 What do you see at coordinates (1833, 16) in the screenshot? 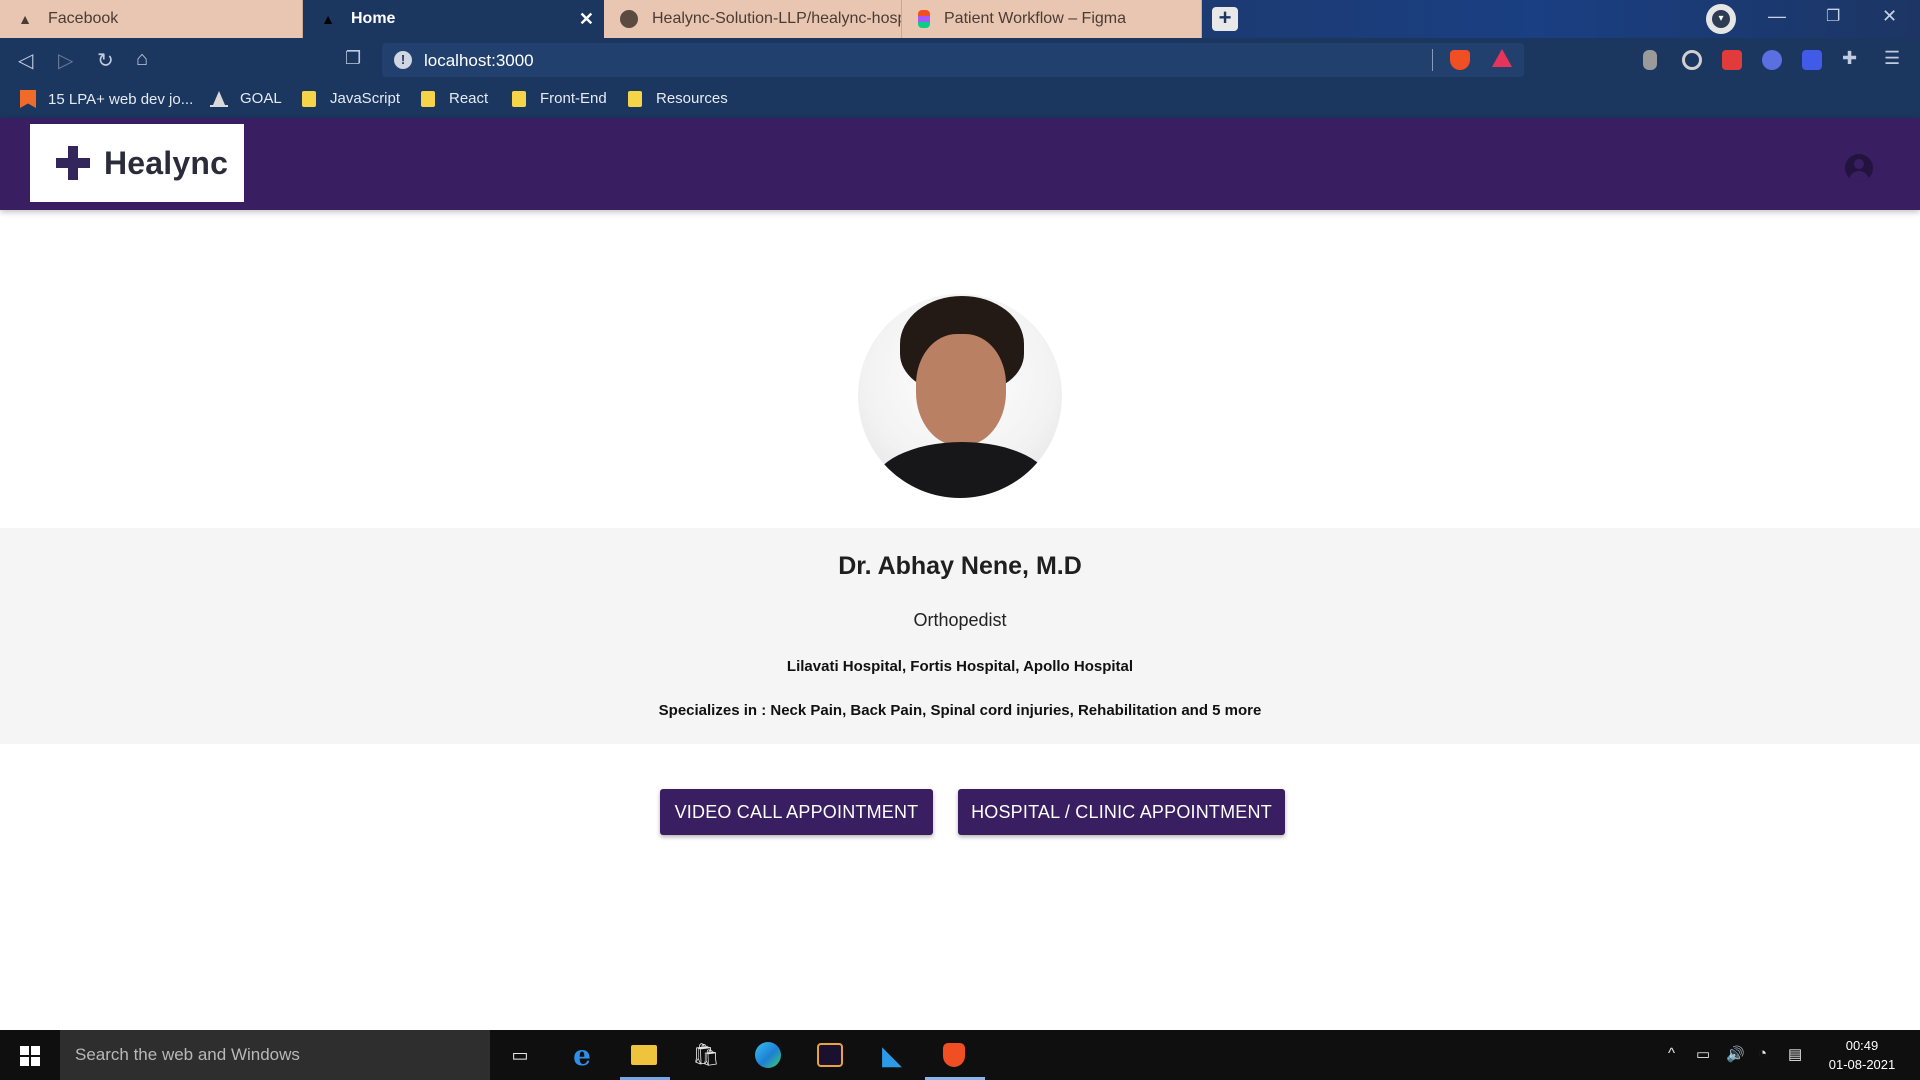
I see `restore-icon: ❐` at bounding box center [1833, 16].